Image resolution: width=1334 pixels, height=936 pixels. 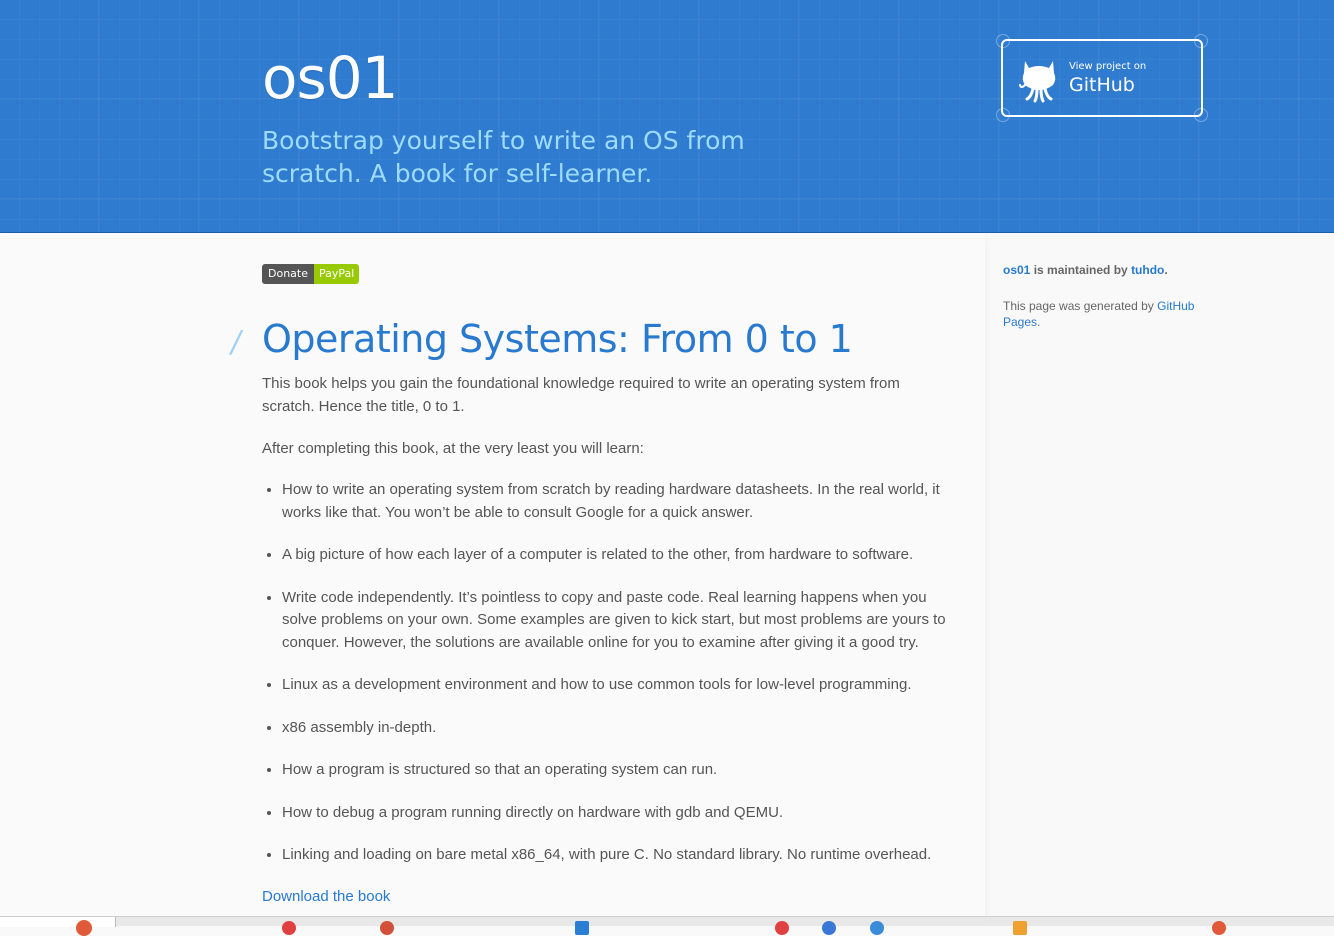 I want to click on maintainer-line: os01 is maintained by tuhdo., so click(x=1103, y=270).